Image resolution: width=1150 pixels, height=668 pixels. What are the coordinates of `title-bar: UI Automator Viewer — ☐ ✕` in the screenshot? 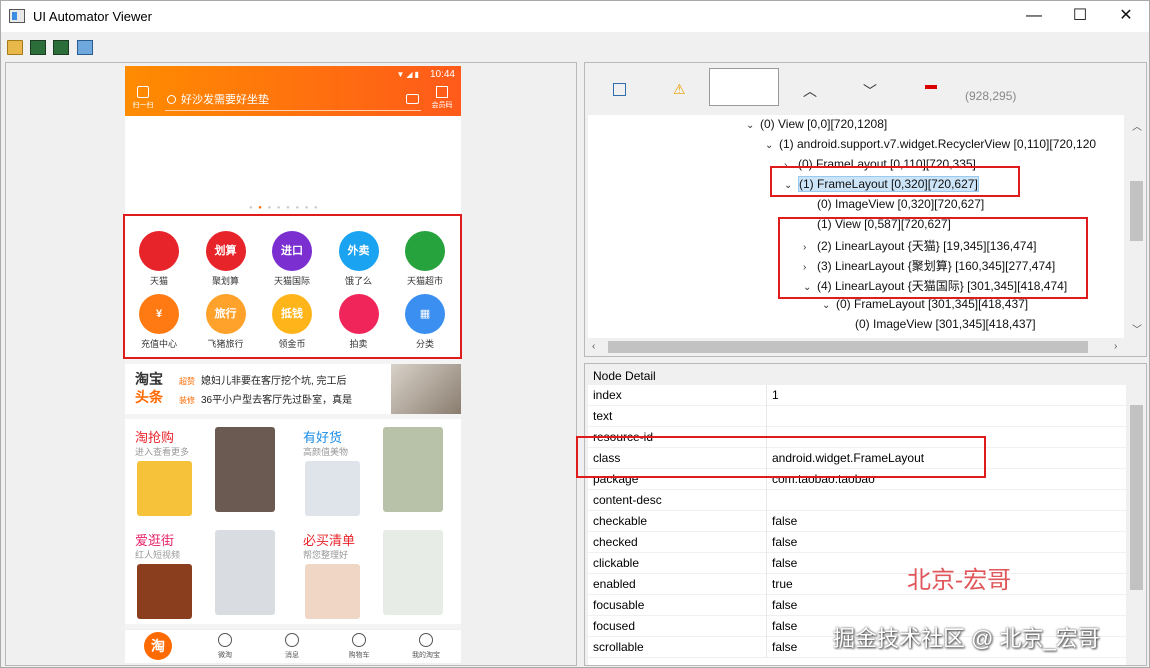 It's located at (575, 16).